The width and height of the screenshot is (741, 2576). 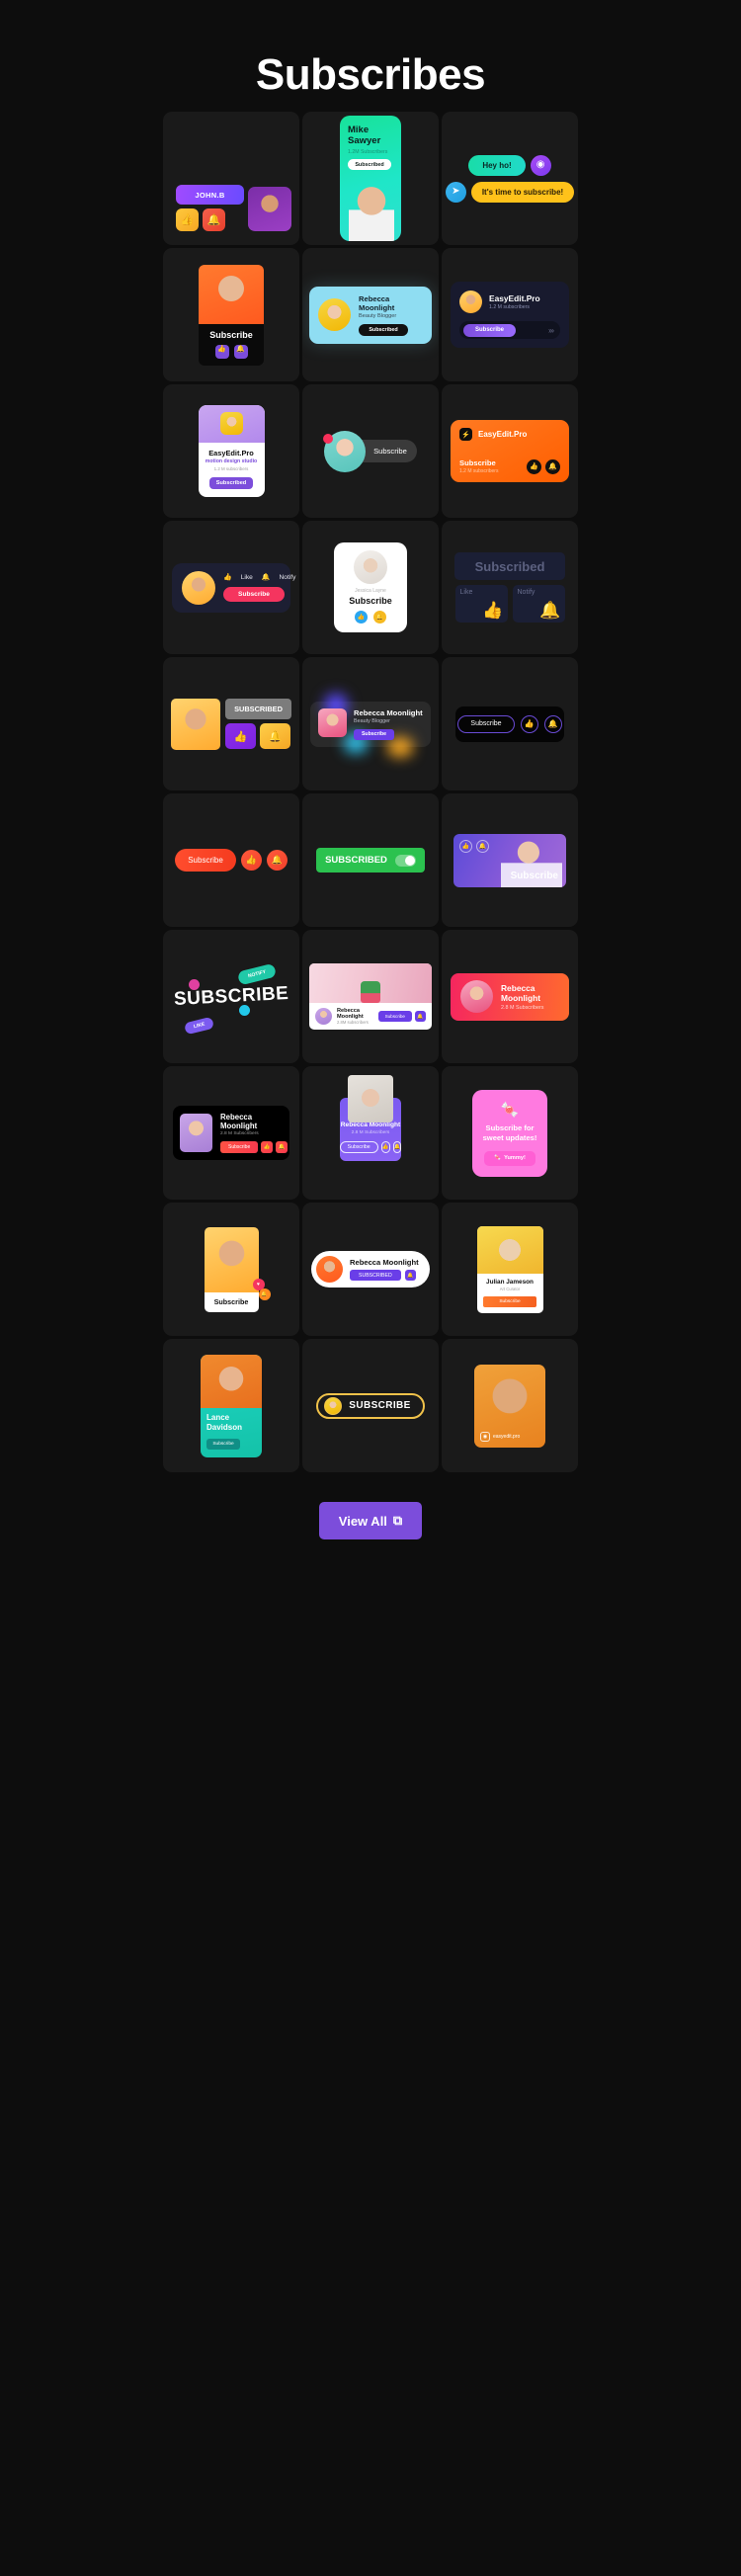 I want to click on chevron-right-icon: ›››, so click(x=551, y=330).